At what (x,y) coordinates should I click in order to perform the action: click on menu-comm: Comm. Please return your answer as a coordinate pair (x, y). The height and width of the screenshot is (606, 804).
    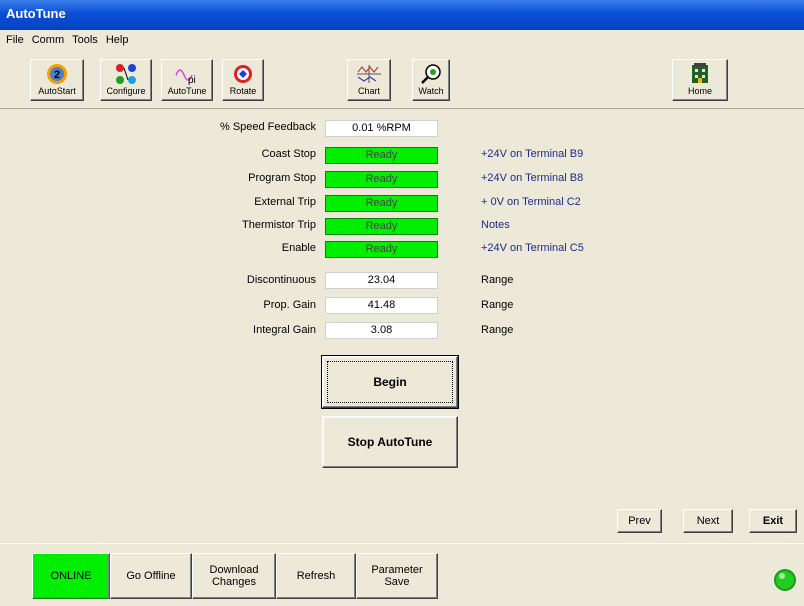
    Looking at the image, I should click on (48, 40).